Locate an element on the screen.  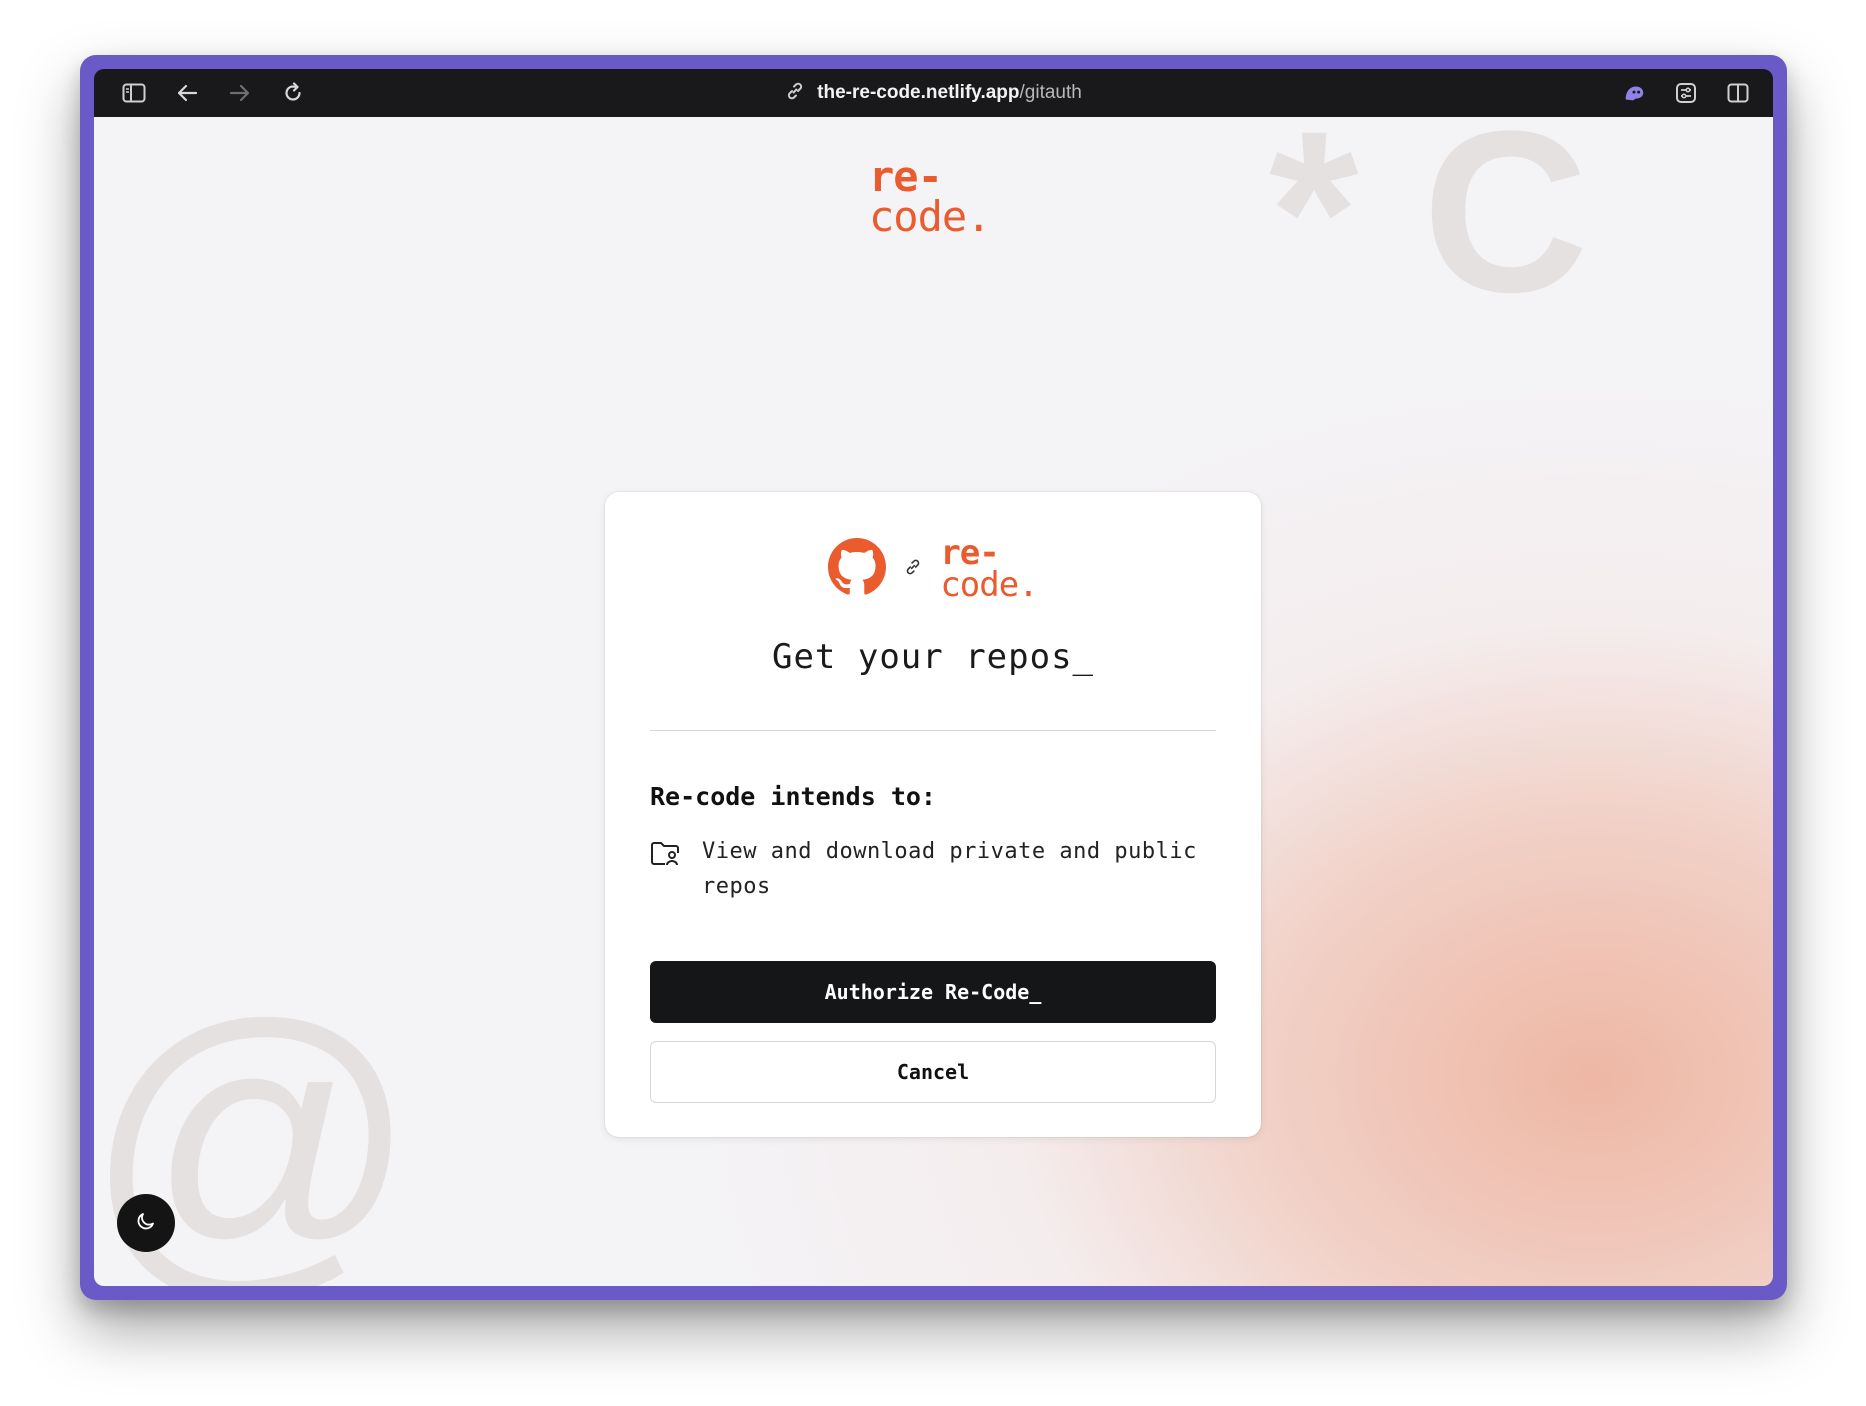
reload-icon is located at coordinates (293, 93).